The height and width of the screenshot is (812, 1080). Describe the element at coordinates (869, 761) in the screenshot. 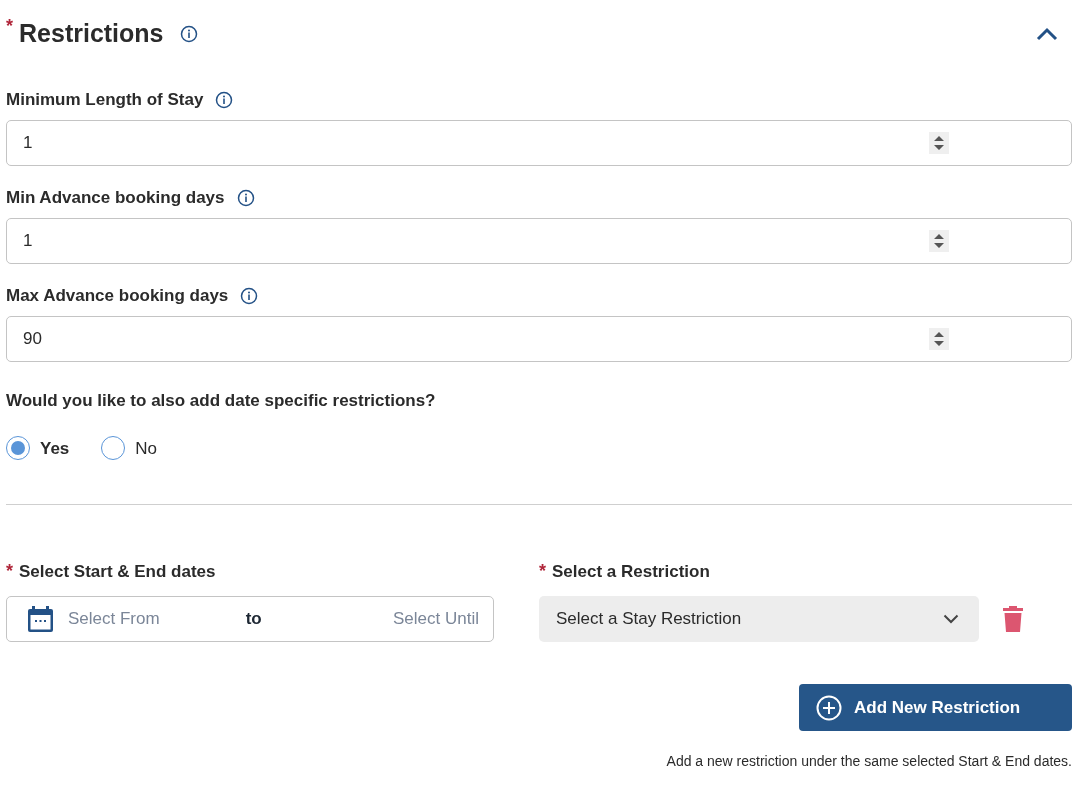

I see `help-text: Add a new restriction under the same selected Start & End dates.` at that location.